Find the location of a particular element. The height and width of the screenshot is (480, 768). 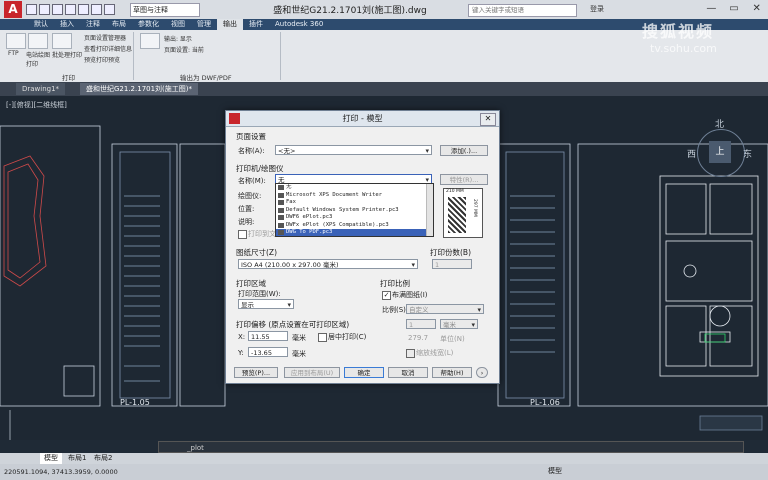

document-tabs: Drawing1* 盛和世纪G21.2.1701刘(施工图)* is located at coordinates (384, 89).